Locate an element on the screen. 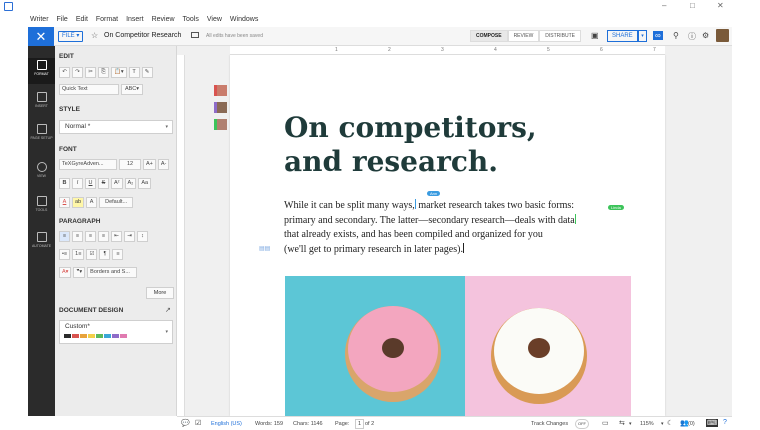  page-width-icon: ⇆ is located at coordinates (622, 423).